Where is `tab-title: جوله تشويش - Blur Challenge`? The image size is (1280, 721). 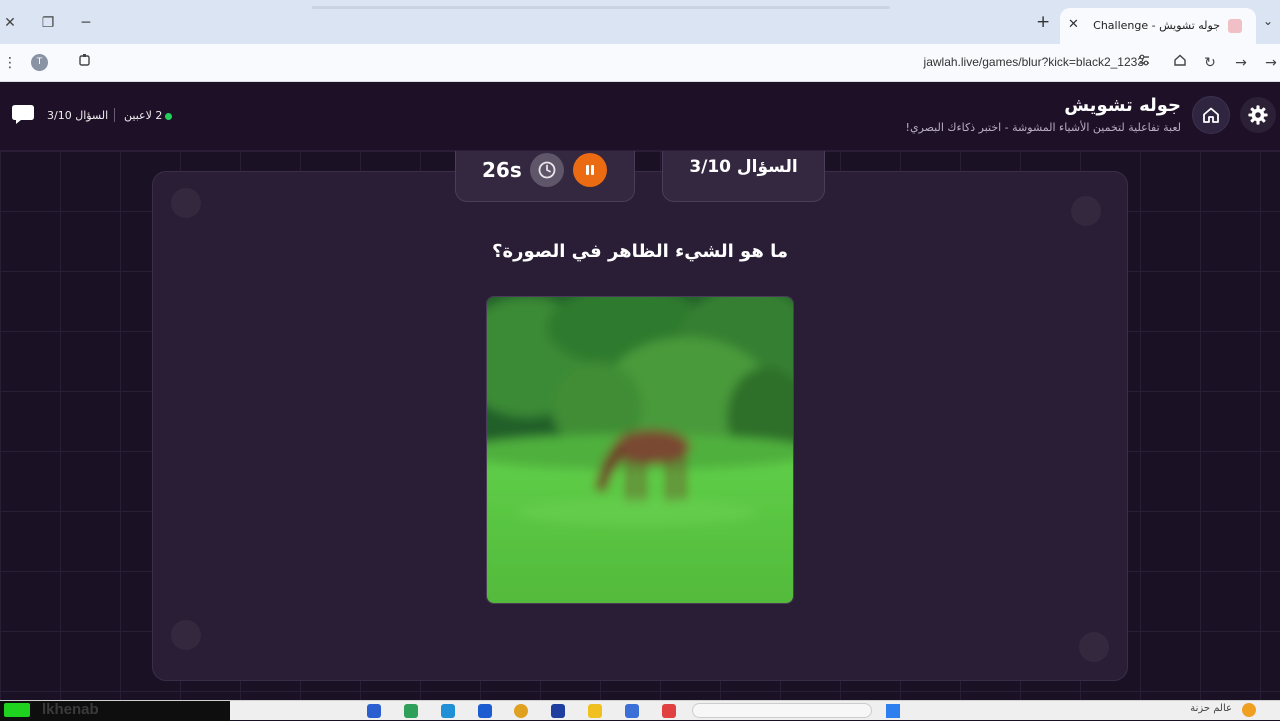 tab-title: جوله تشويش - Blur Challenge is located at coordinates (1155, 25).